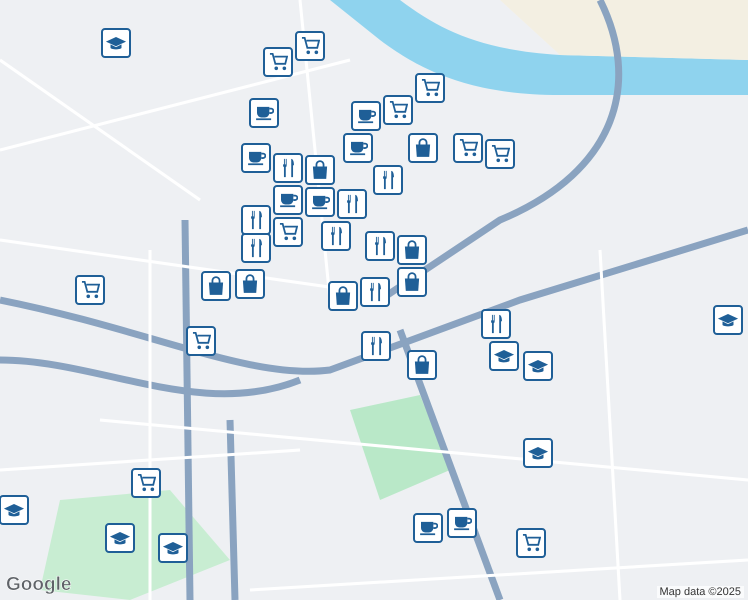 The image size is (748, 600). What do you see at coordinates (700, 592) in the screenshot?
I see `map-attribution: Map data ©2025` at bounding box center [700, 592].